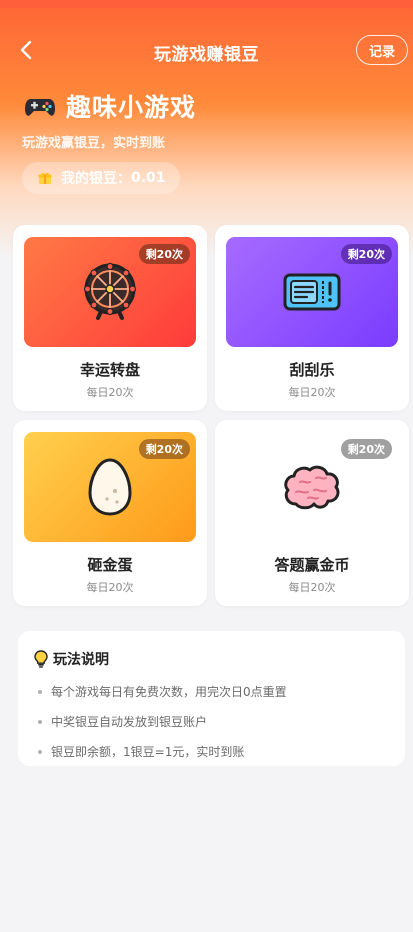 The image size is (413, 932). Describe the element at coordinates (109, 370) in the screenshot. I see `game-name: 幸运转盘` at that location.